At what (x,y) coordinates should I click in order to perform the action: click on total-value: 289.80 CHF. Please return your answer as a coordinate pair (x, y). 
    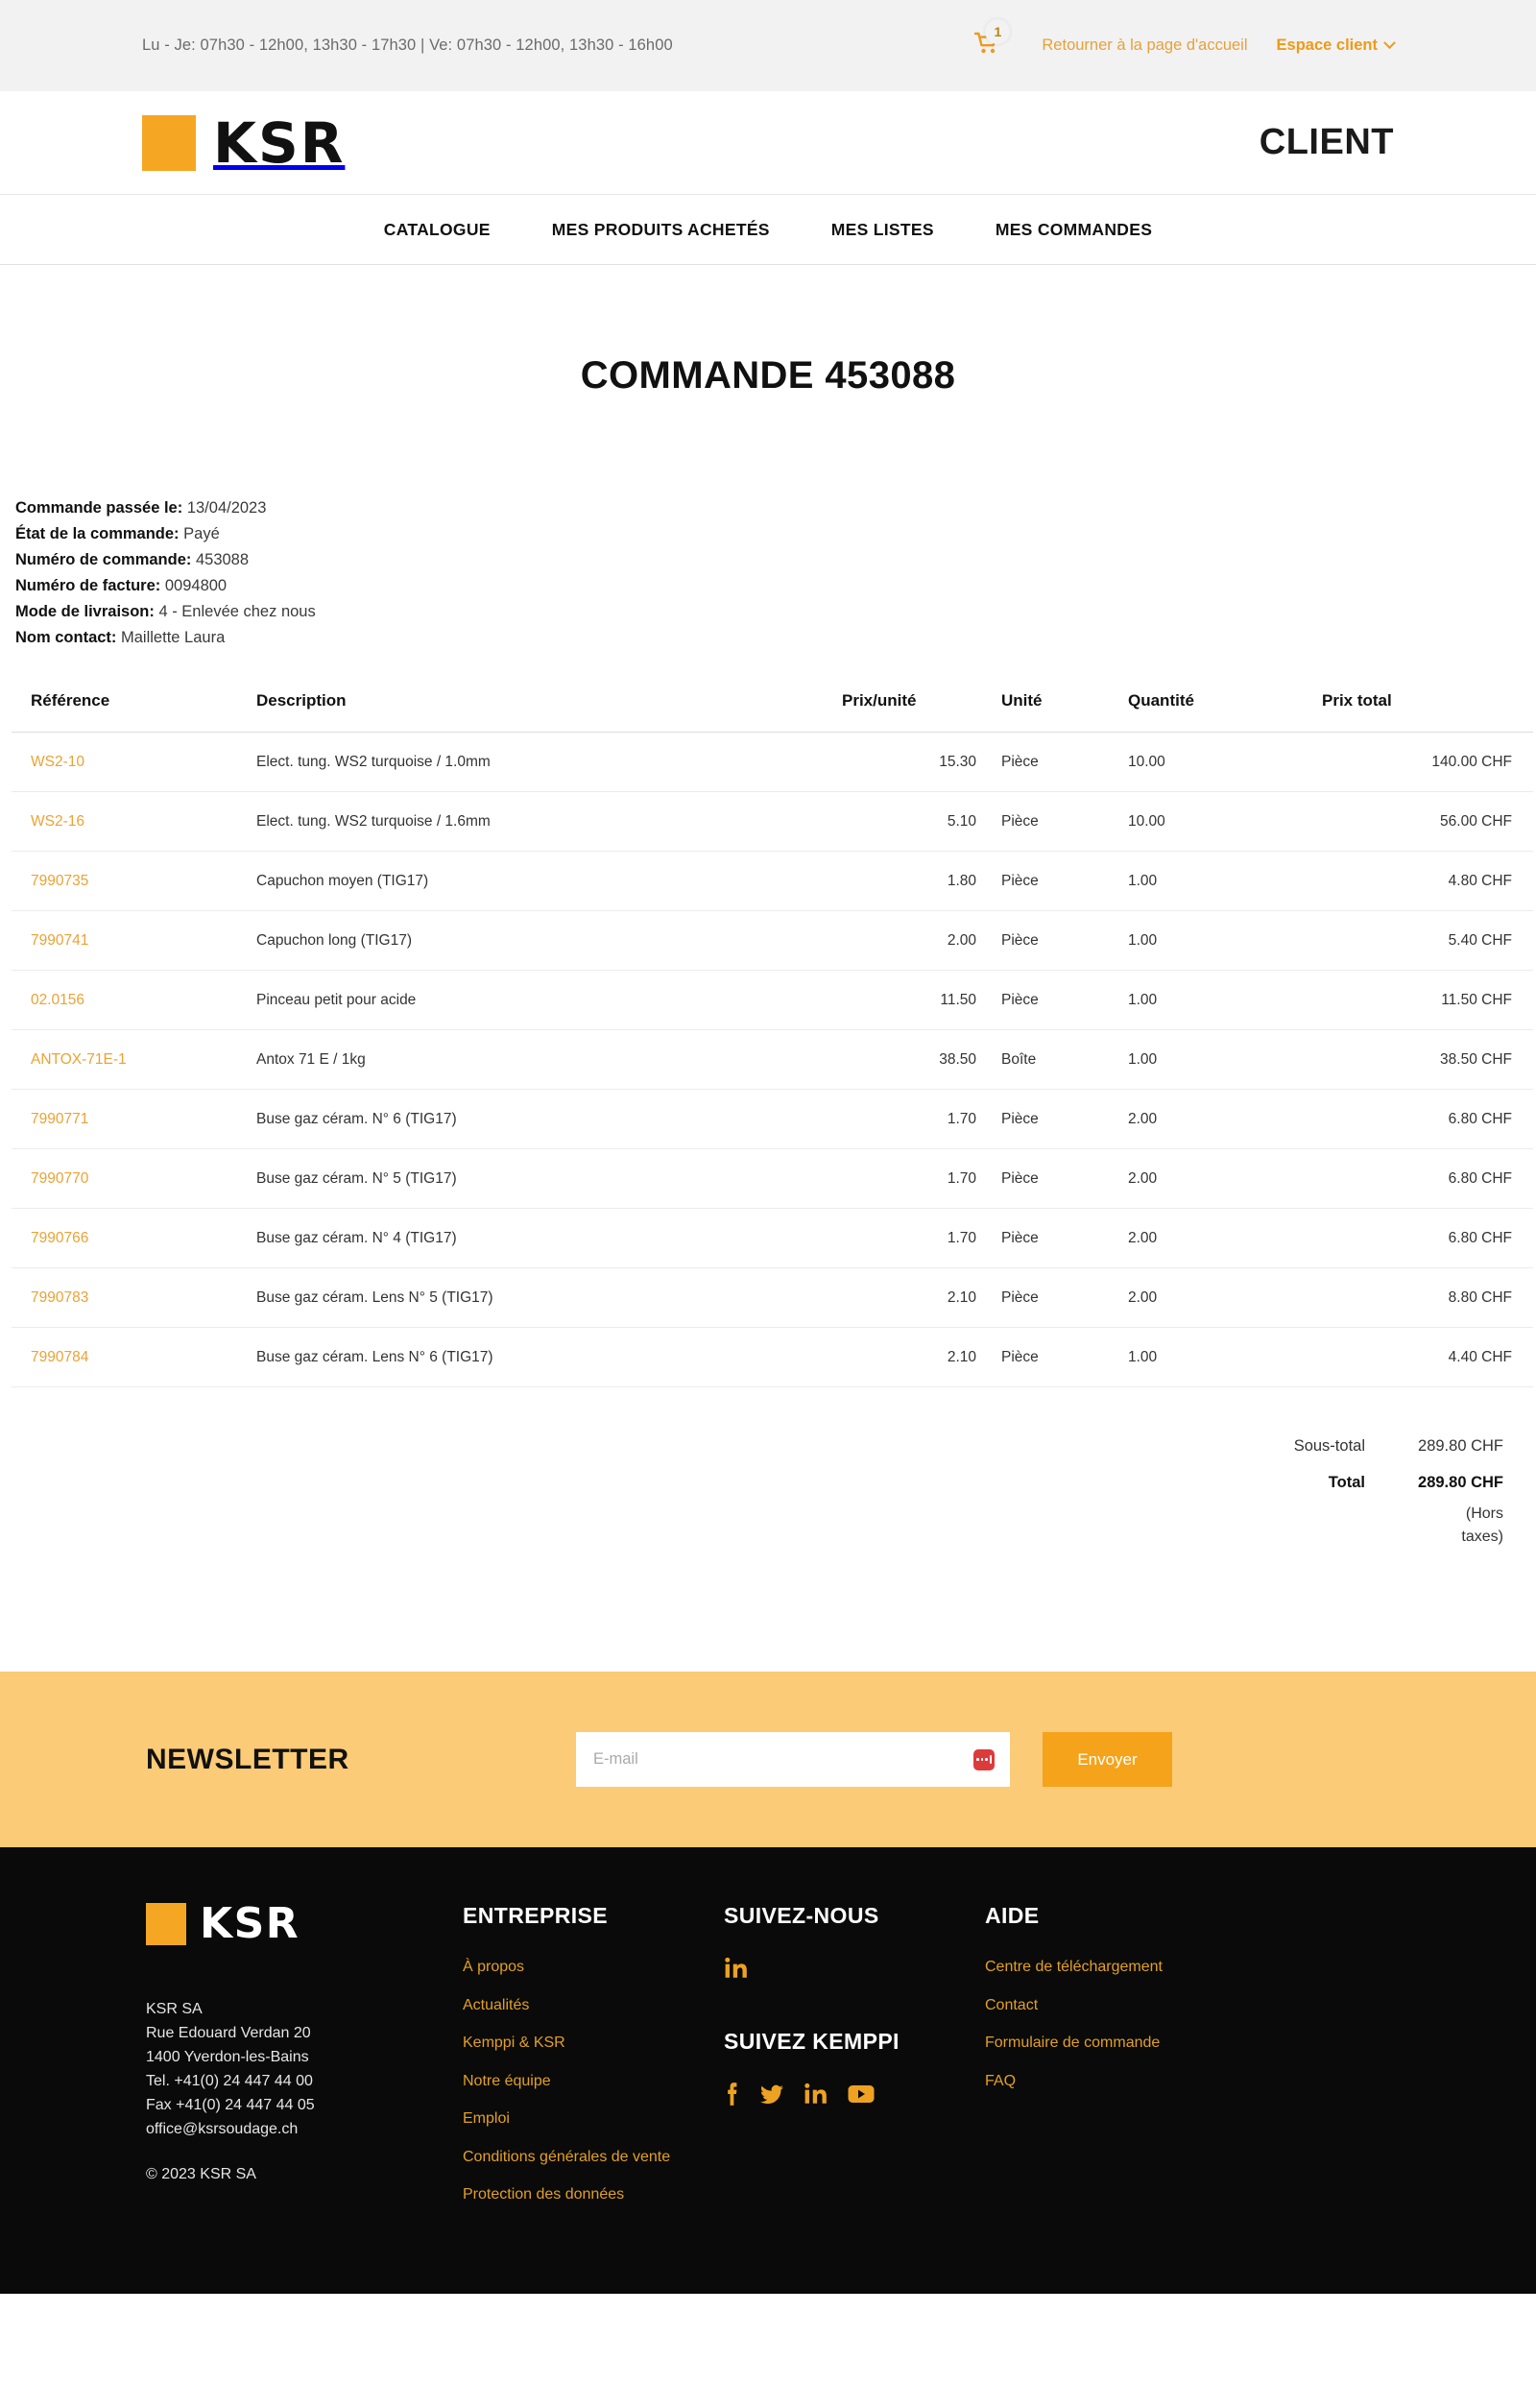
    Looking at the image, I should click on (1460, 1483).